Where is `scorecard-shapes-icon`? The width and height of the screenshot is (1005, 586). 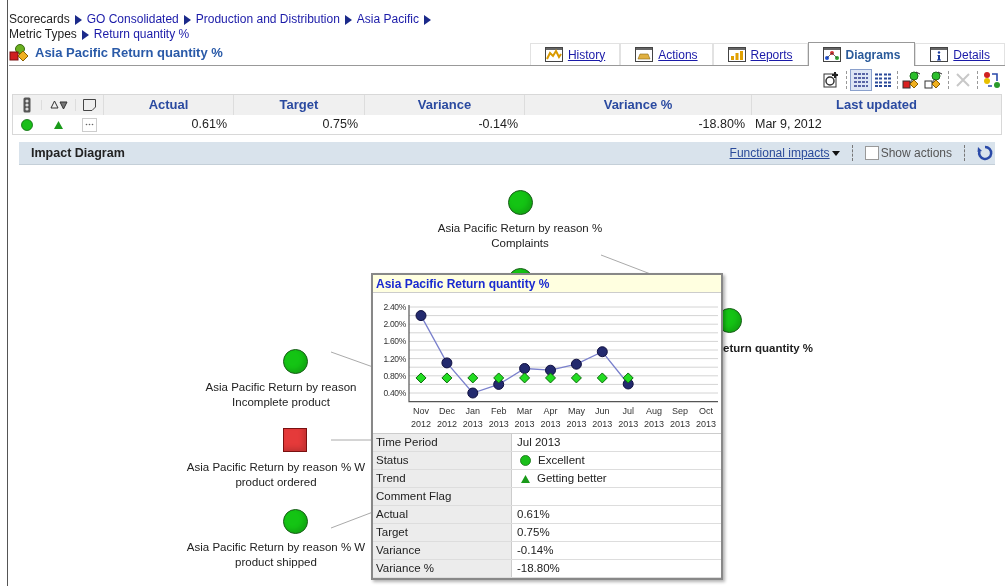 scorecard-shapes-icon is located at coordinates (19, 52).